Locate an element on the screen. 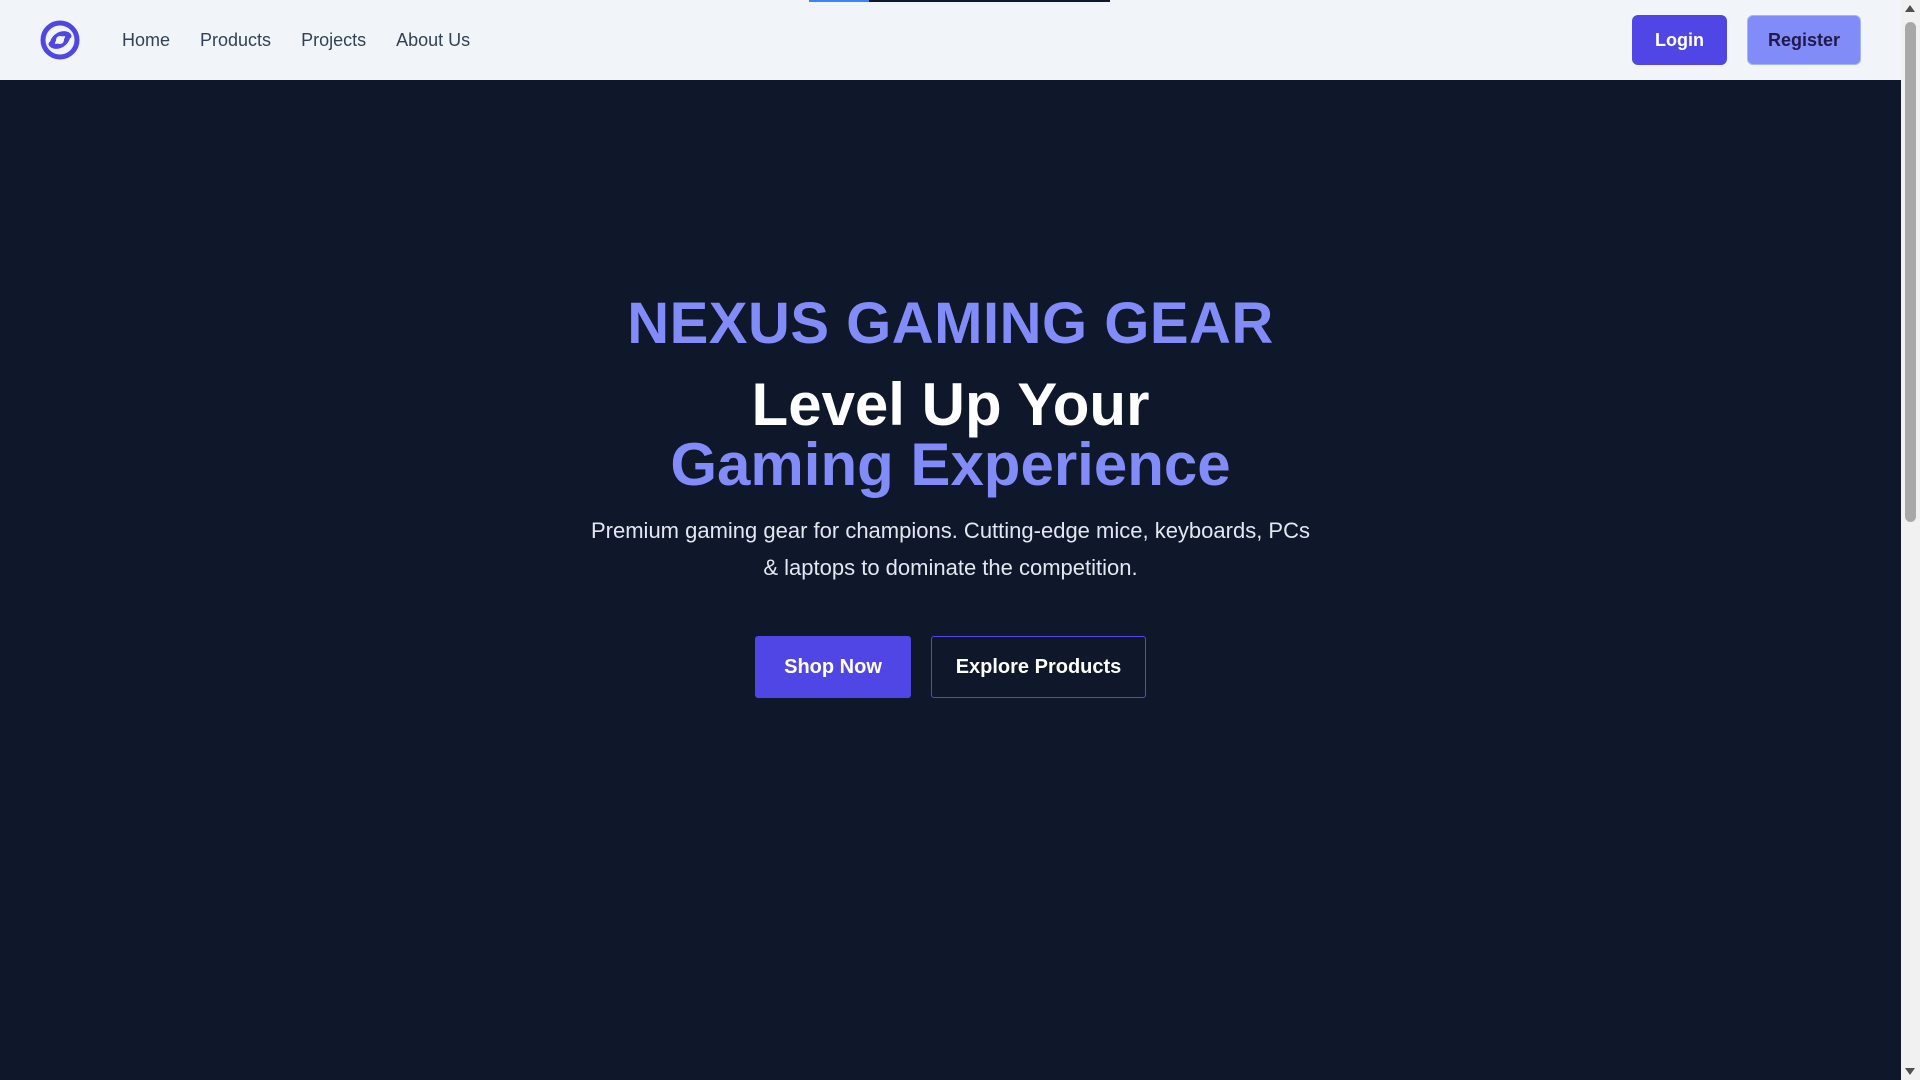 The image size is (1920, 1080). shop-now-button: Shop Now is located at coordinates (833, 667).